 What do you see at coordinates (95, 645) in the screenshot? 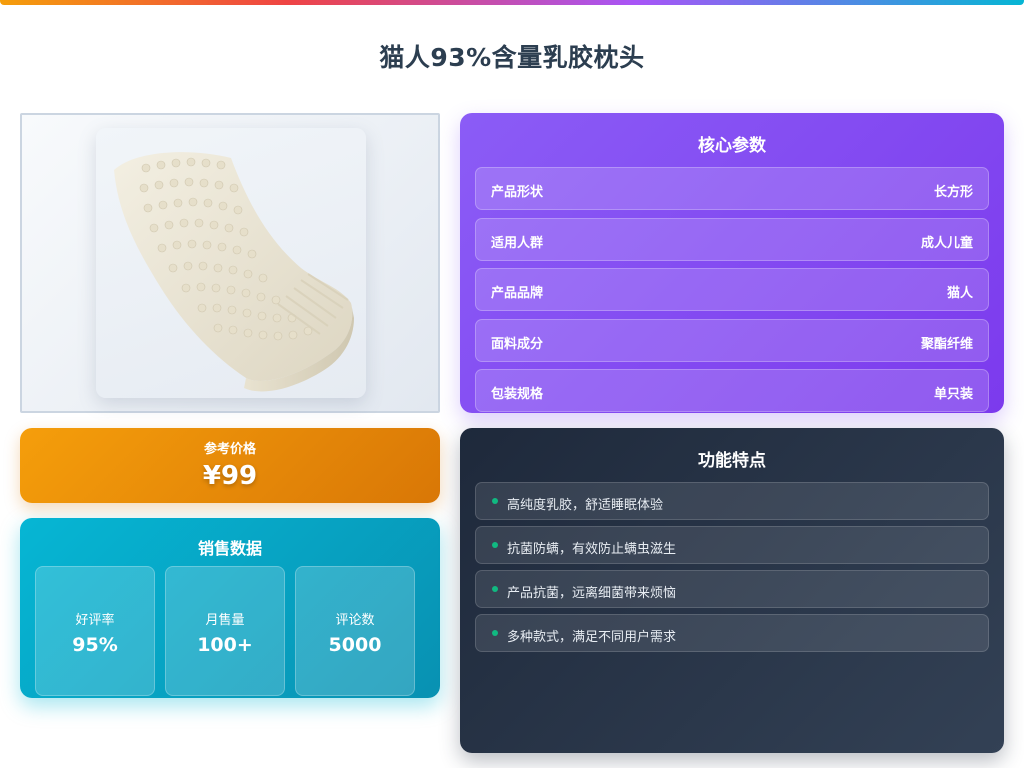
I see `stat-value: 95%` at bounding box center [95, 645].